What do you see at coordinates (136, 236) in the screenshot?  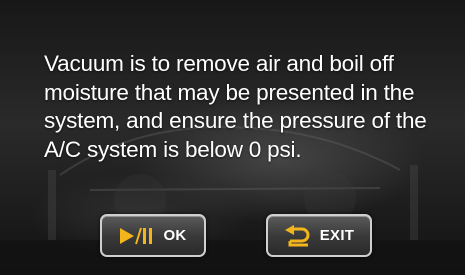 I see `play-pause-icon` at bounding box center [136, 236].